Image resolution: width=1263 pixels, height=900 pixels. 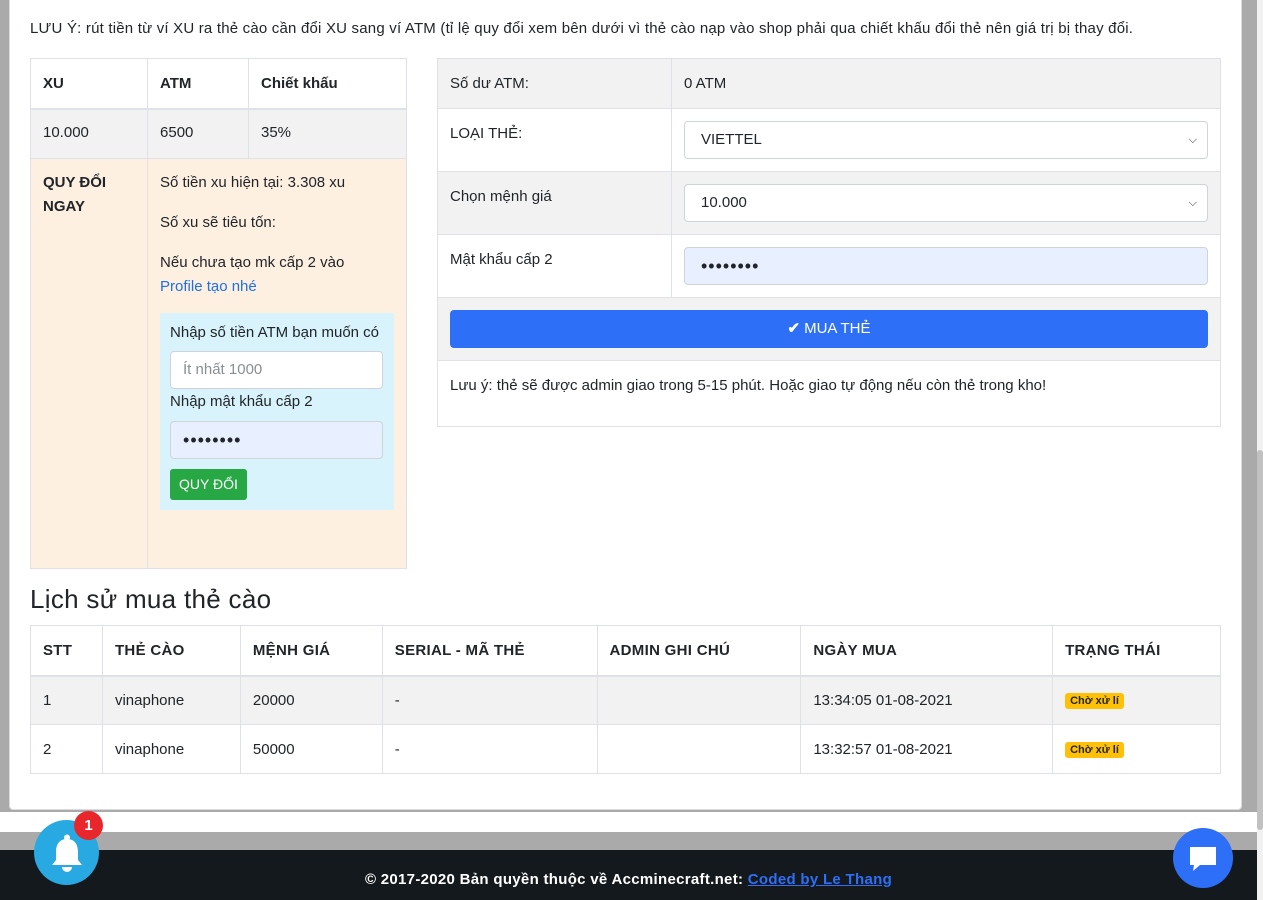 I want to click on card-type-value: VIETTEL, so click(x=731, y=139).